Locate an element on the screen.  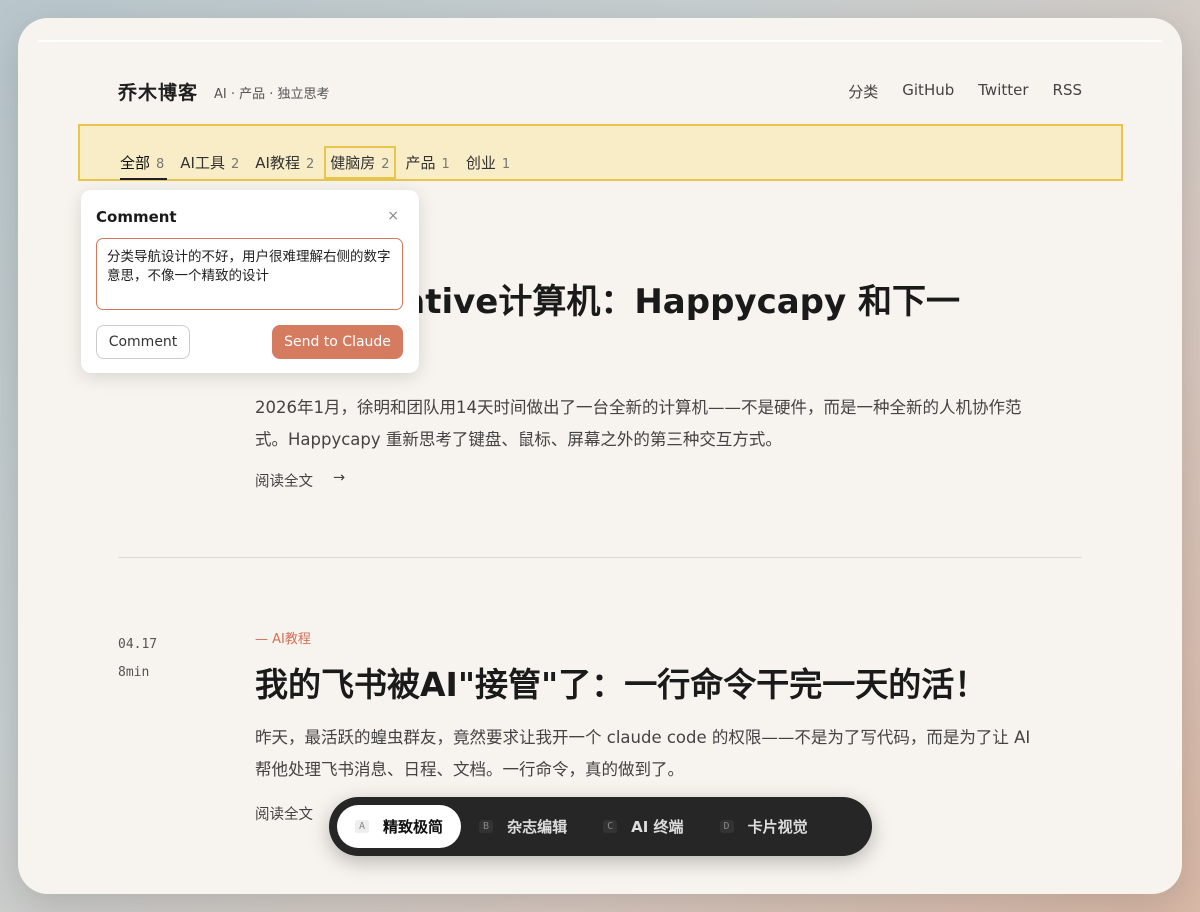
post-category-tag: — AI教程 is located at coordinates (283, 637).